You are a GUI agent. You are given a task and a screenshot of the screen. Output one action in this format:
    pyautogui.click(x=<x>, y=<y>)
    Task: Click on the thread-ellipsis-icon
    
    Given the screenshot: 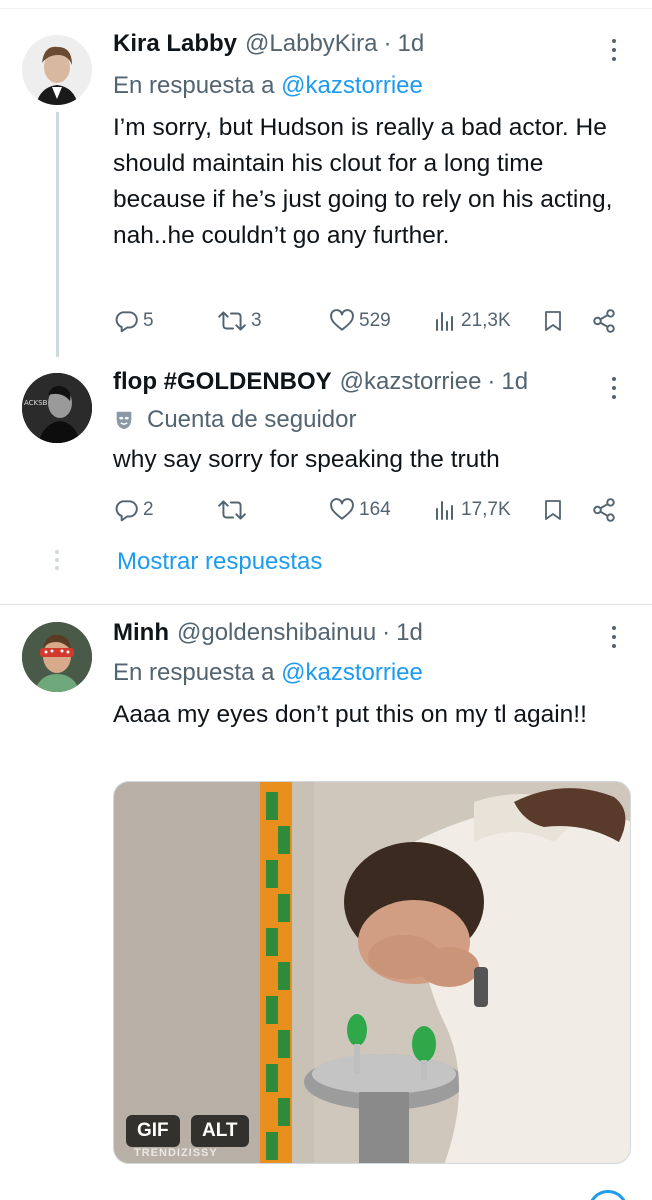 What is the action you would take?
    pyautogui.click(x=58, y=560)
    